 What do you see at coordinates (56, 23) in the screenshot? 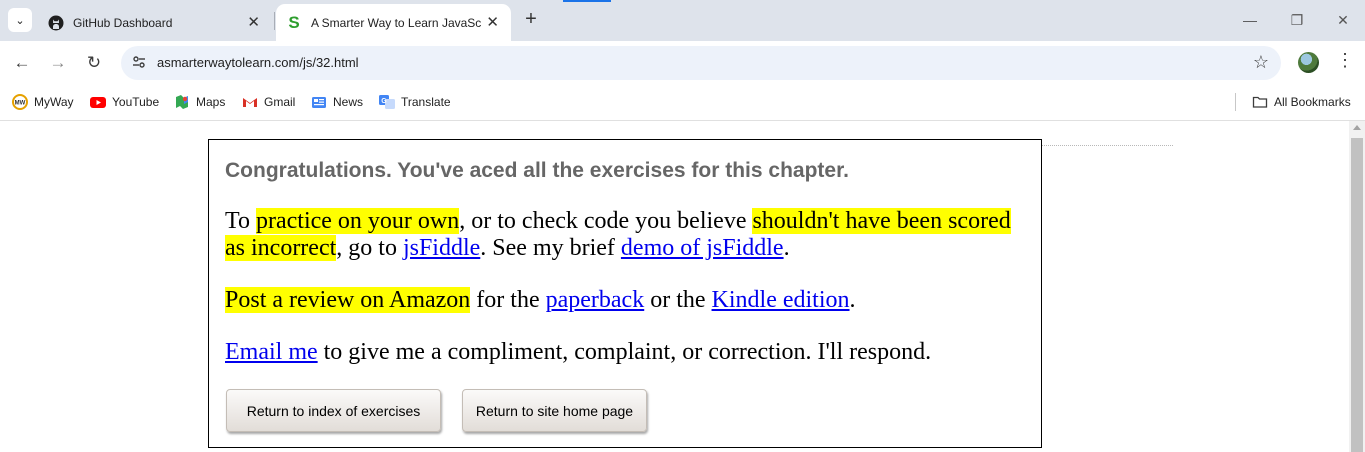
I see `github-icon` at bounding box center [56, 23].